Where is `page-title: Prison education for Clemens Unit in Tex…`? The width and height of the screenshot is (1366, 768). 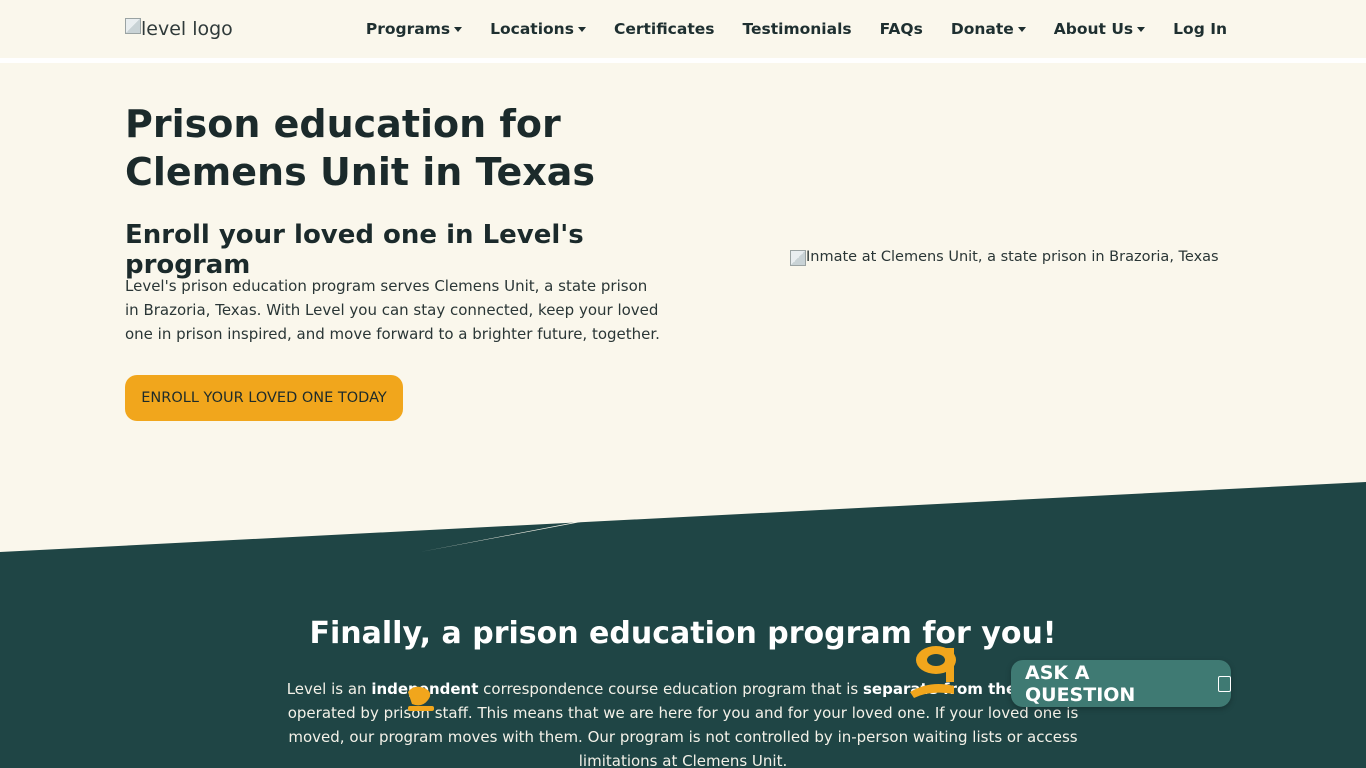 page-title: Prison education for Clemens Unit in Tex… is located at coordinates (360, 148).